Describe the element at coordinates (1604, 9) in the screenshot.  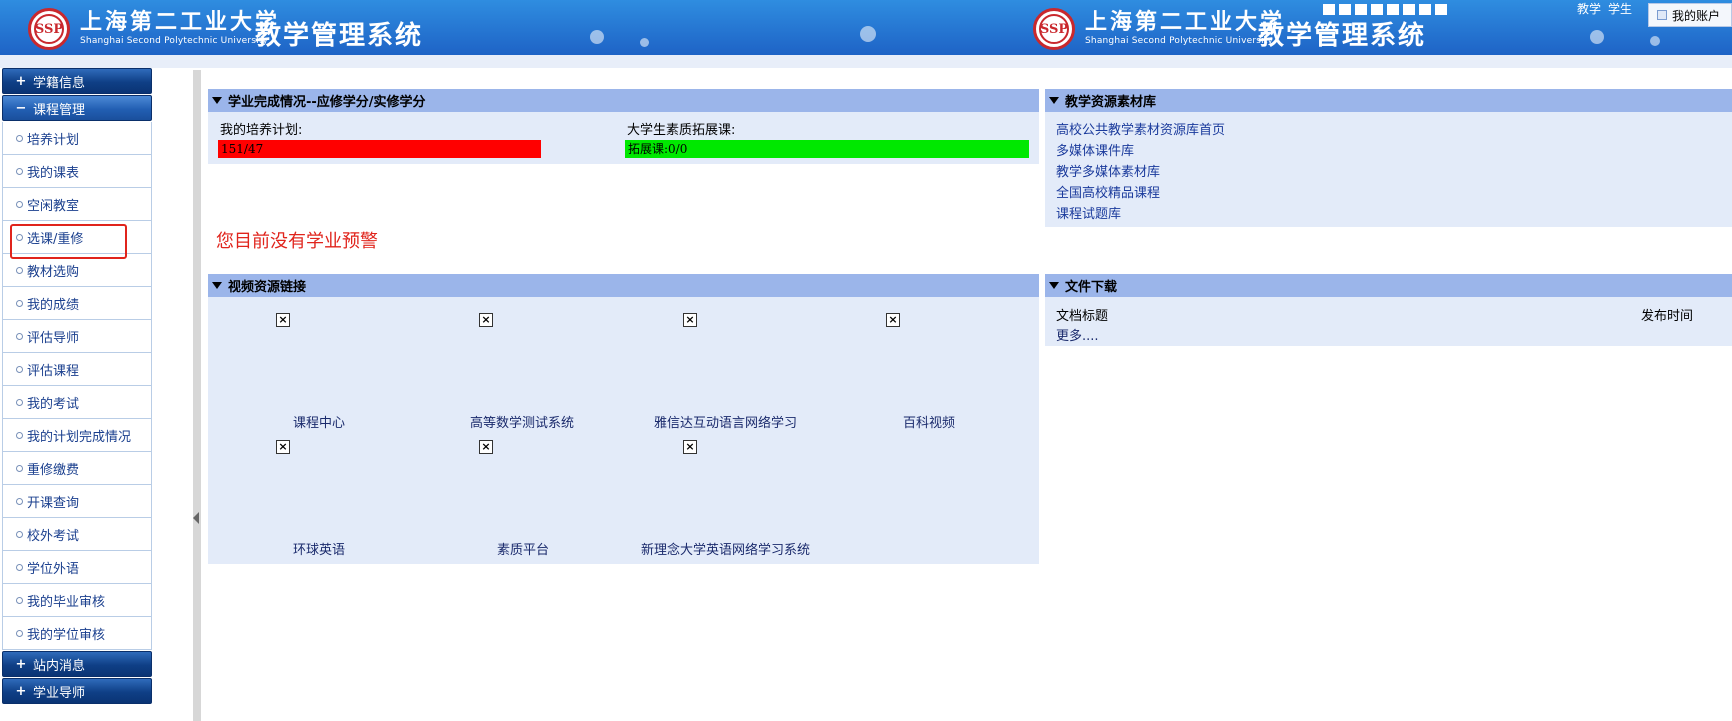
I see `top-nav: 教学 学生` at that location.